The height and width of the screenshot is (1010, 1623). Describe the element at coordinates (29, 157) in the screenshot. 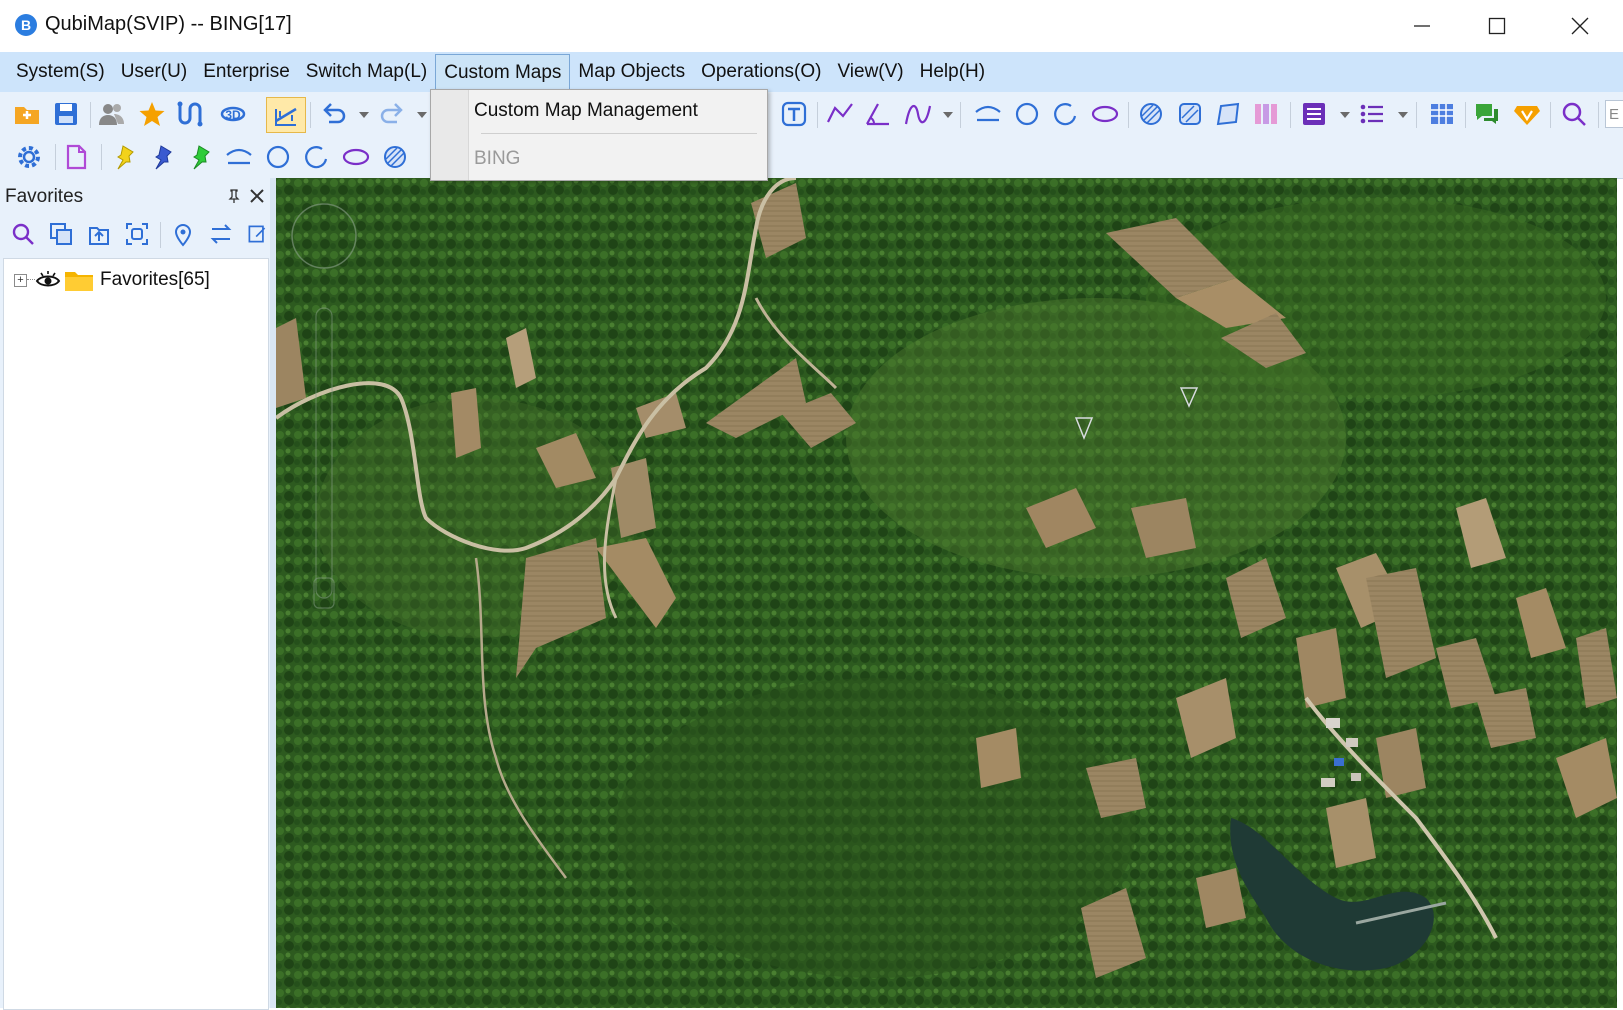

I see `settings-button` at that location.